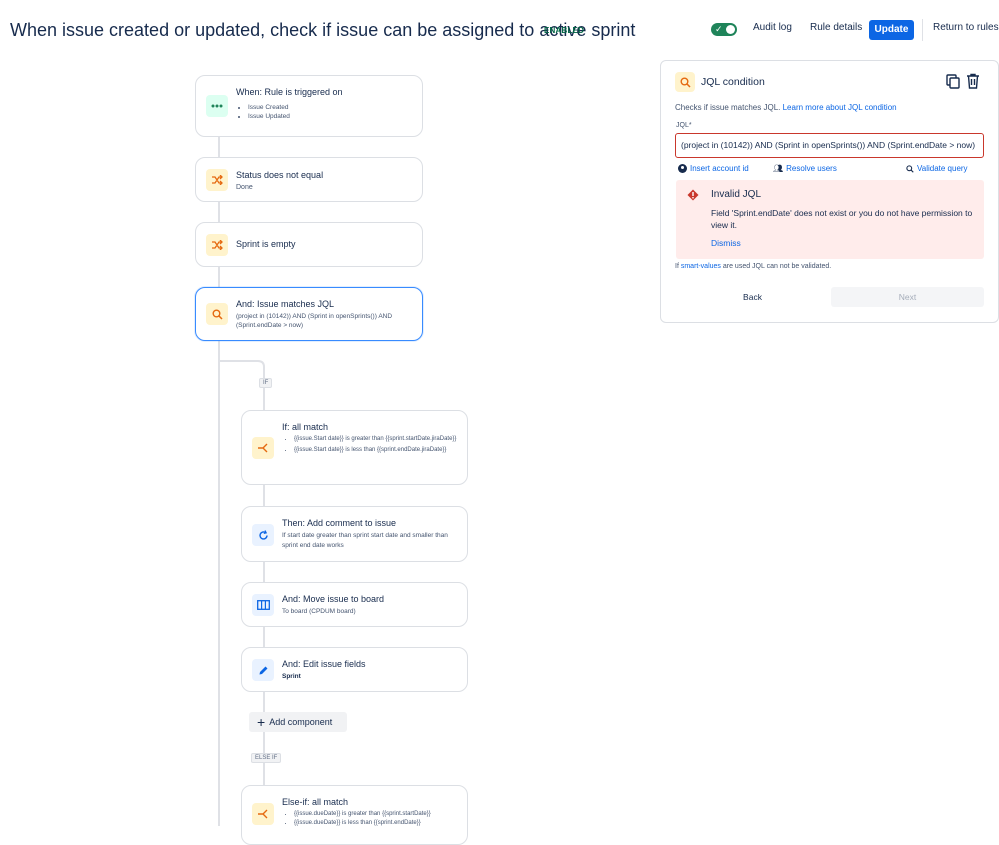 The height and width of the screenshot is (845, 999). I want to click on return-to-rules-button: Return to rules, so click(966, 27).